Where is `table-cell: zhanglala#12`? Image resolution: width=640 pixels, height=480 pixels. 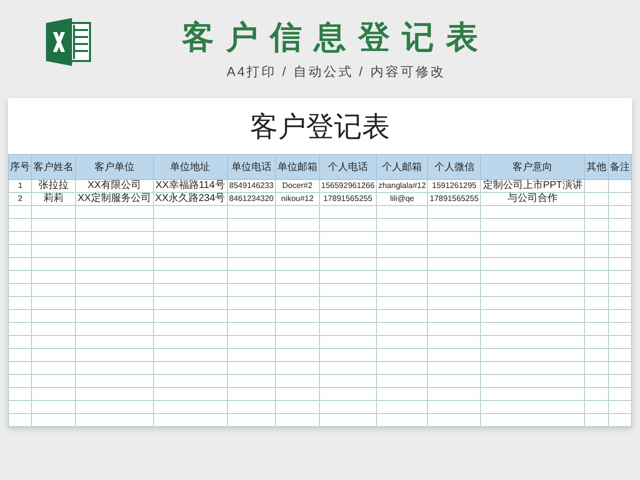
table-cell: zhanglala#12 is located at coordinates (402, 185).